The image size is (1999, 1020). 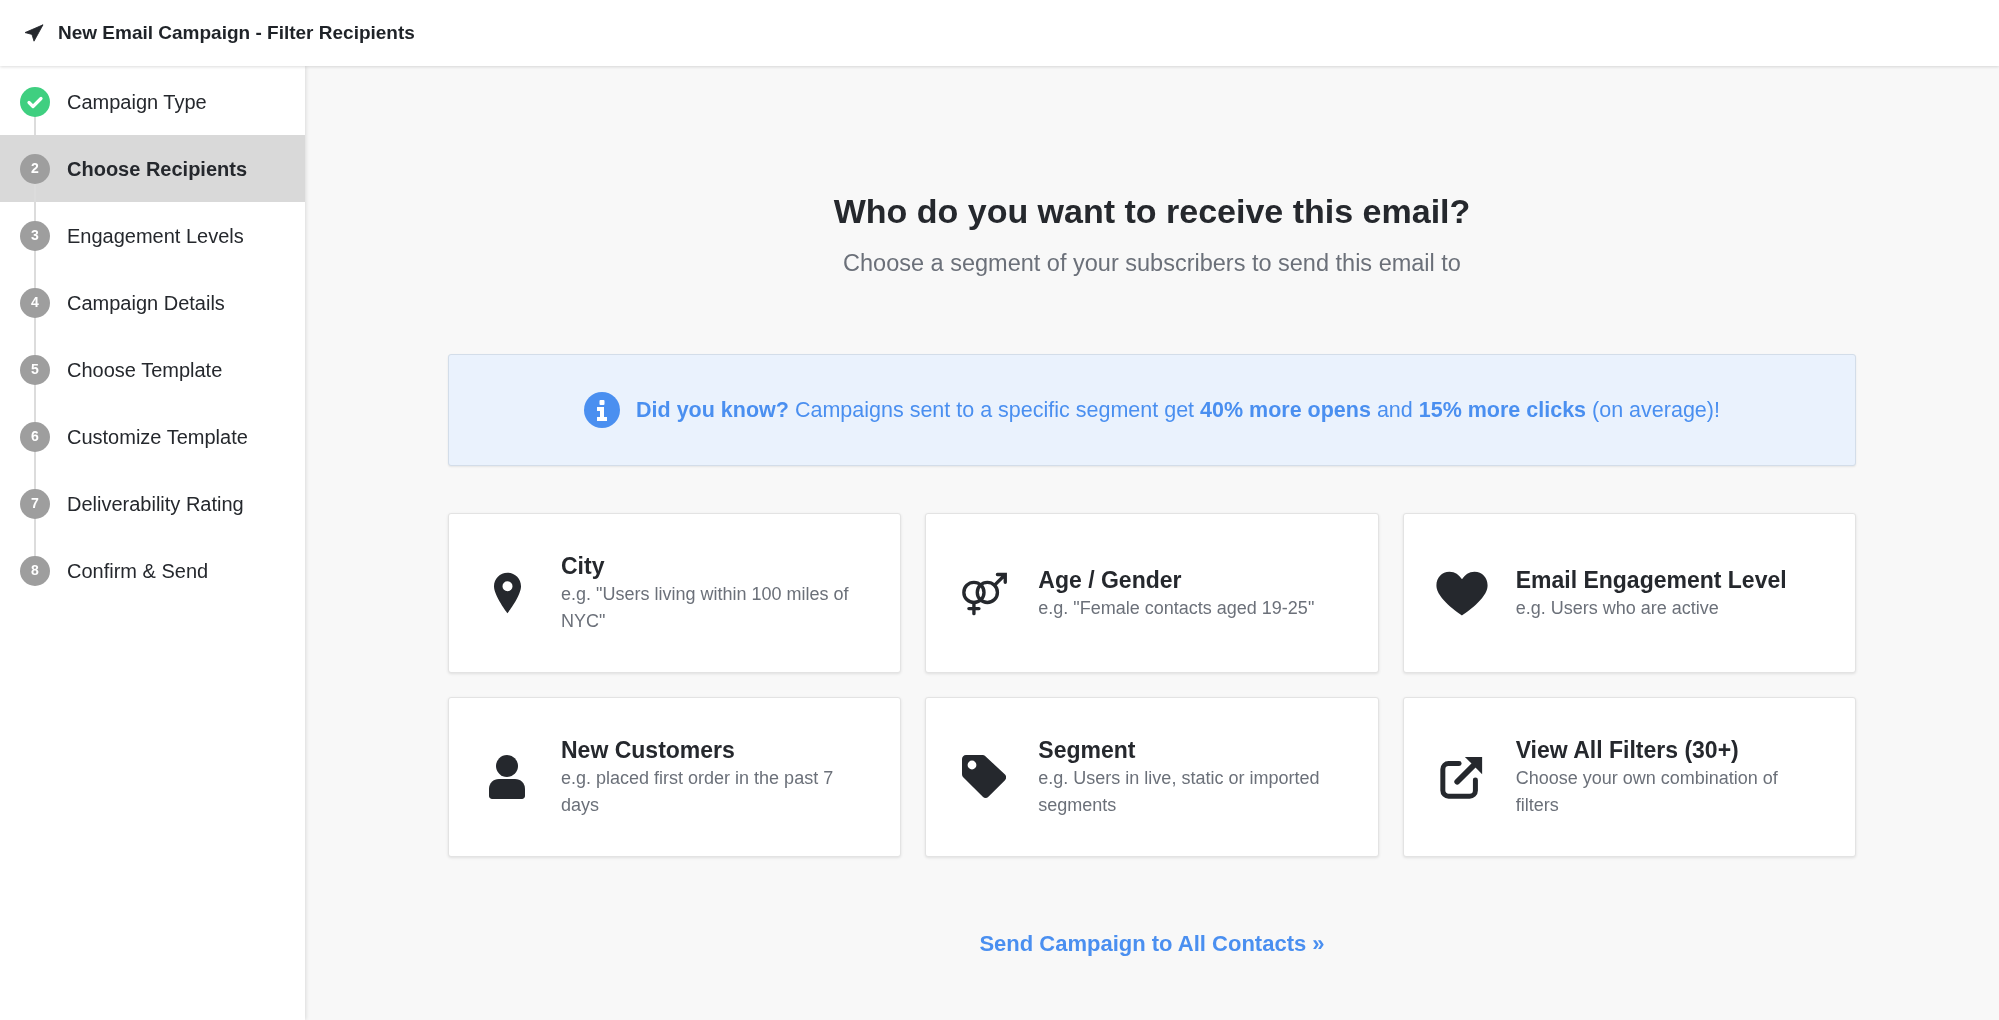 What do you see at coordinates (1178, 410) in the screenshot?
I see `tip-text: Did you know? Campaigns sent to a specific segment get 40% more opens and 15% more clicks (on average)!` at bounding box center [1178, 410].